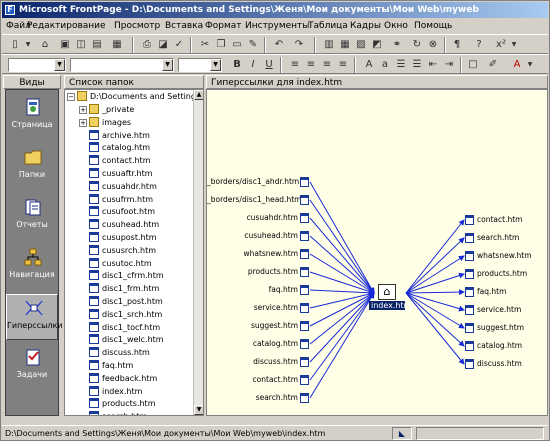 The width and height of the screenshot is (550, 441). What do you see at coordinates (221, 45) in the screenshot?
I see `copy-icon: ❐` at bounding box center [221, 45].